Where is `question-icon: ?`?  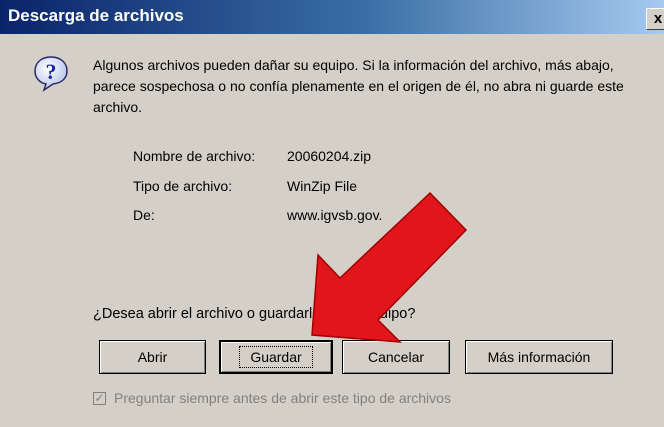
question-icon: ? is located at coordinates (51, 74).